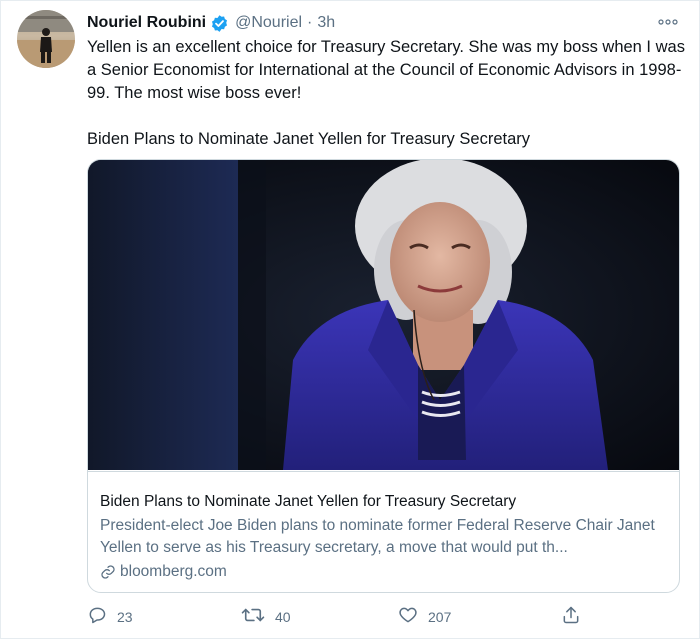 The height and width of the screenshot is (639, 700). I want to click on reply-icon, so click(97, 616).